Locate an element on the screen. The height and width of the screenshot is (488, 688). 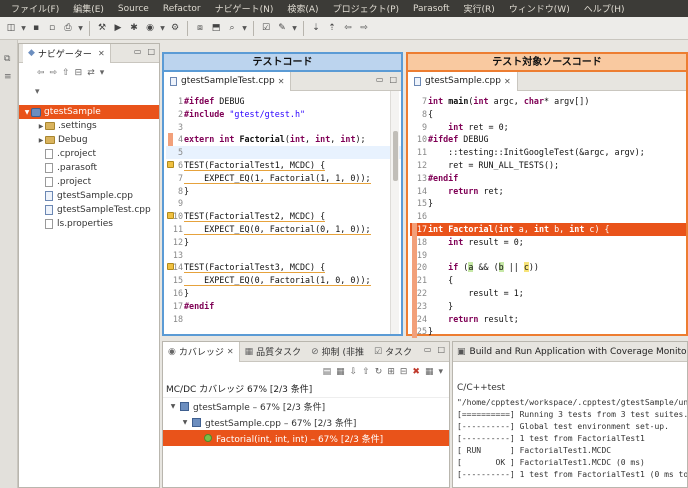
code-line: 21 { is located at coordinates (548, 280).